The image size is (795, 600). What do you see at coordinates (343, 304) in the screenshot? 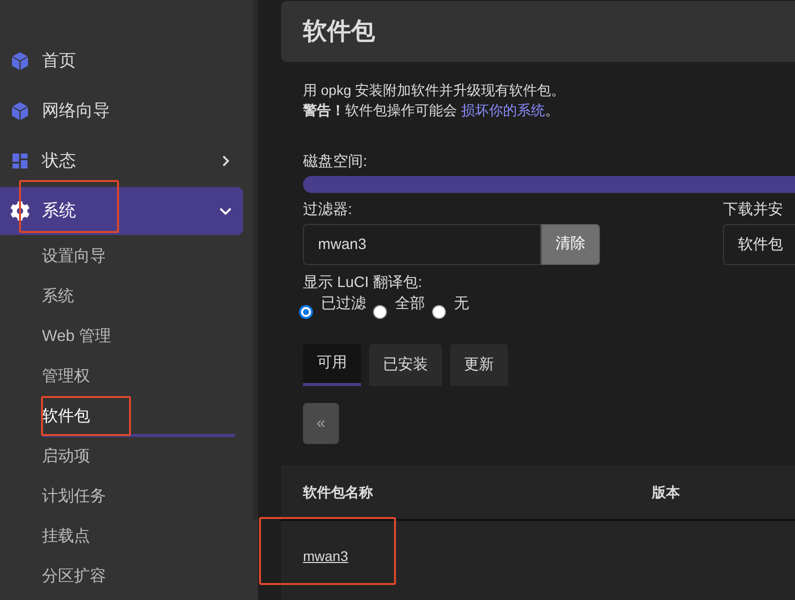
I see `radio-label: 已过滤` at bounding box center [343, 304].